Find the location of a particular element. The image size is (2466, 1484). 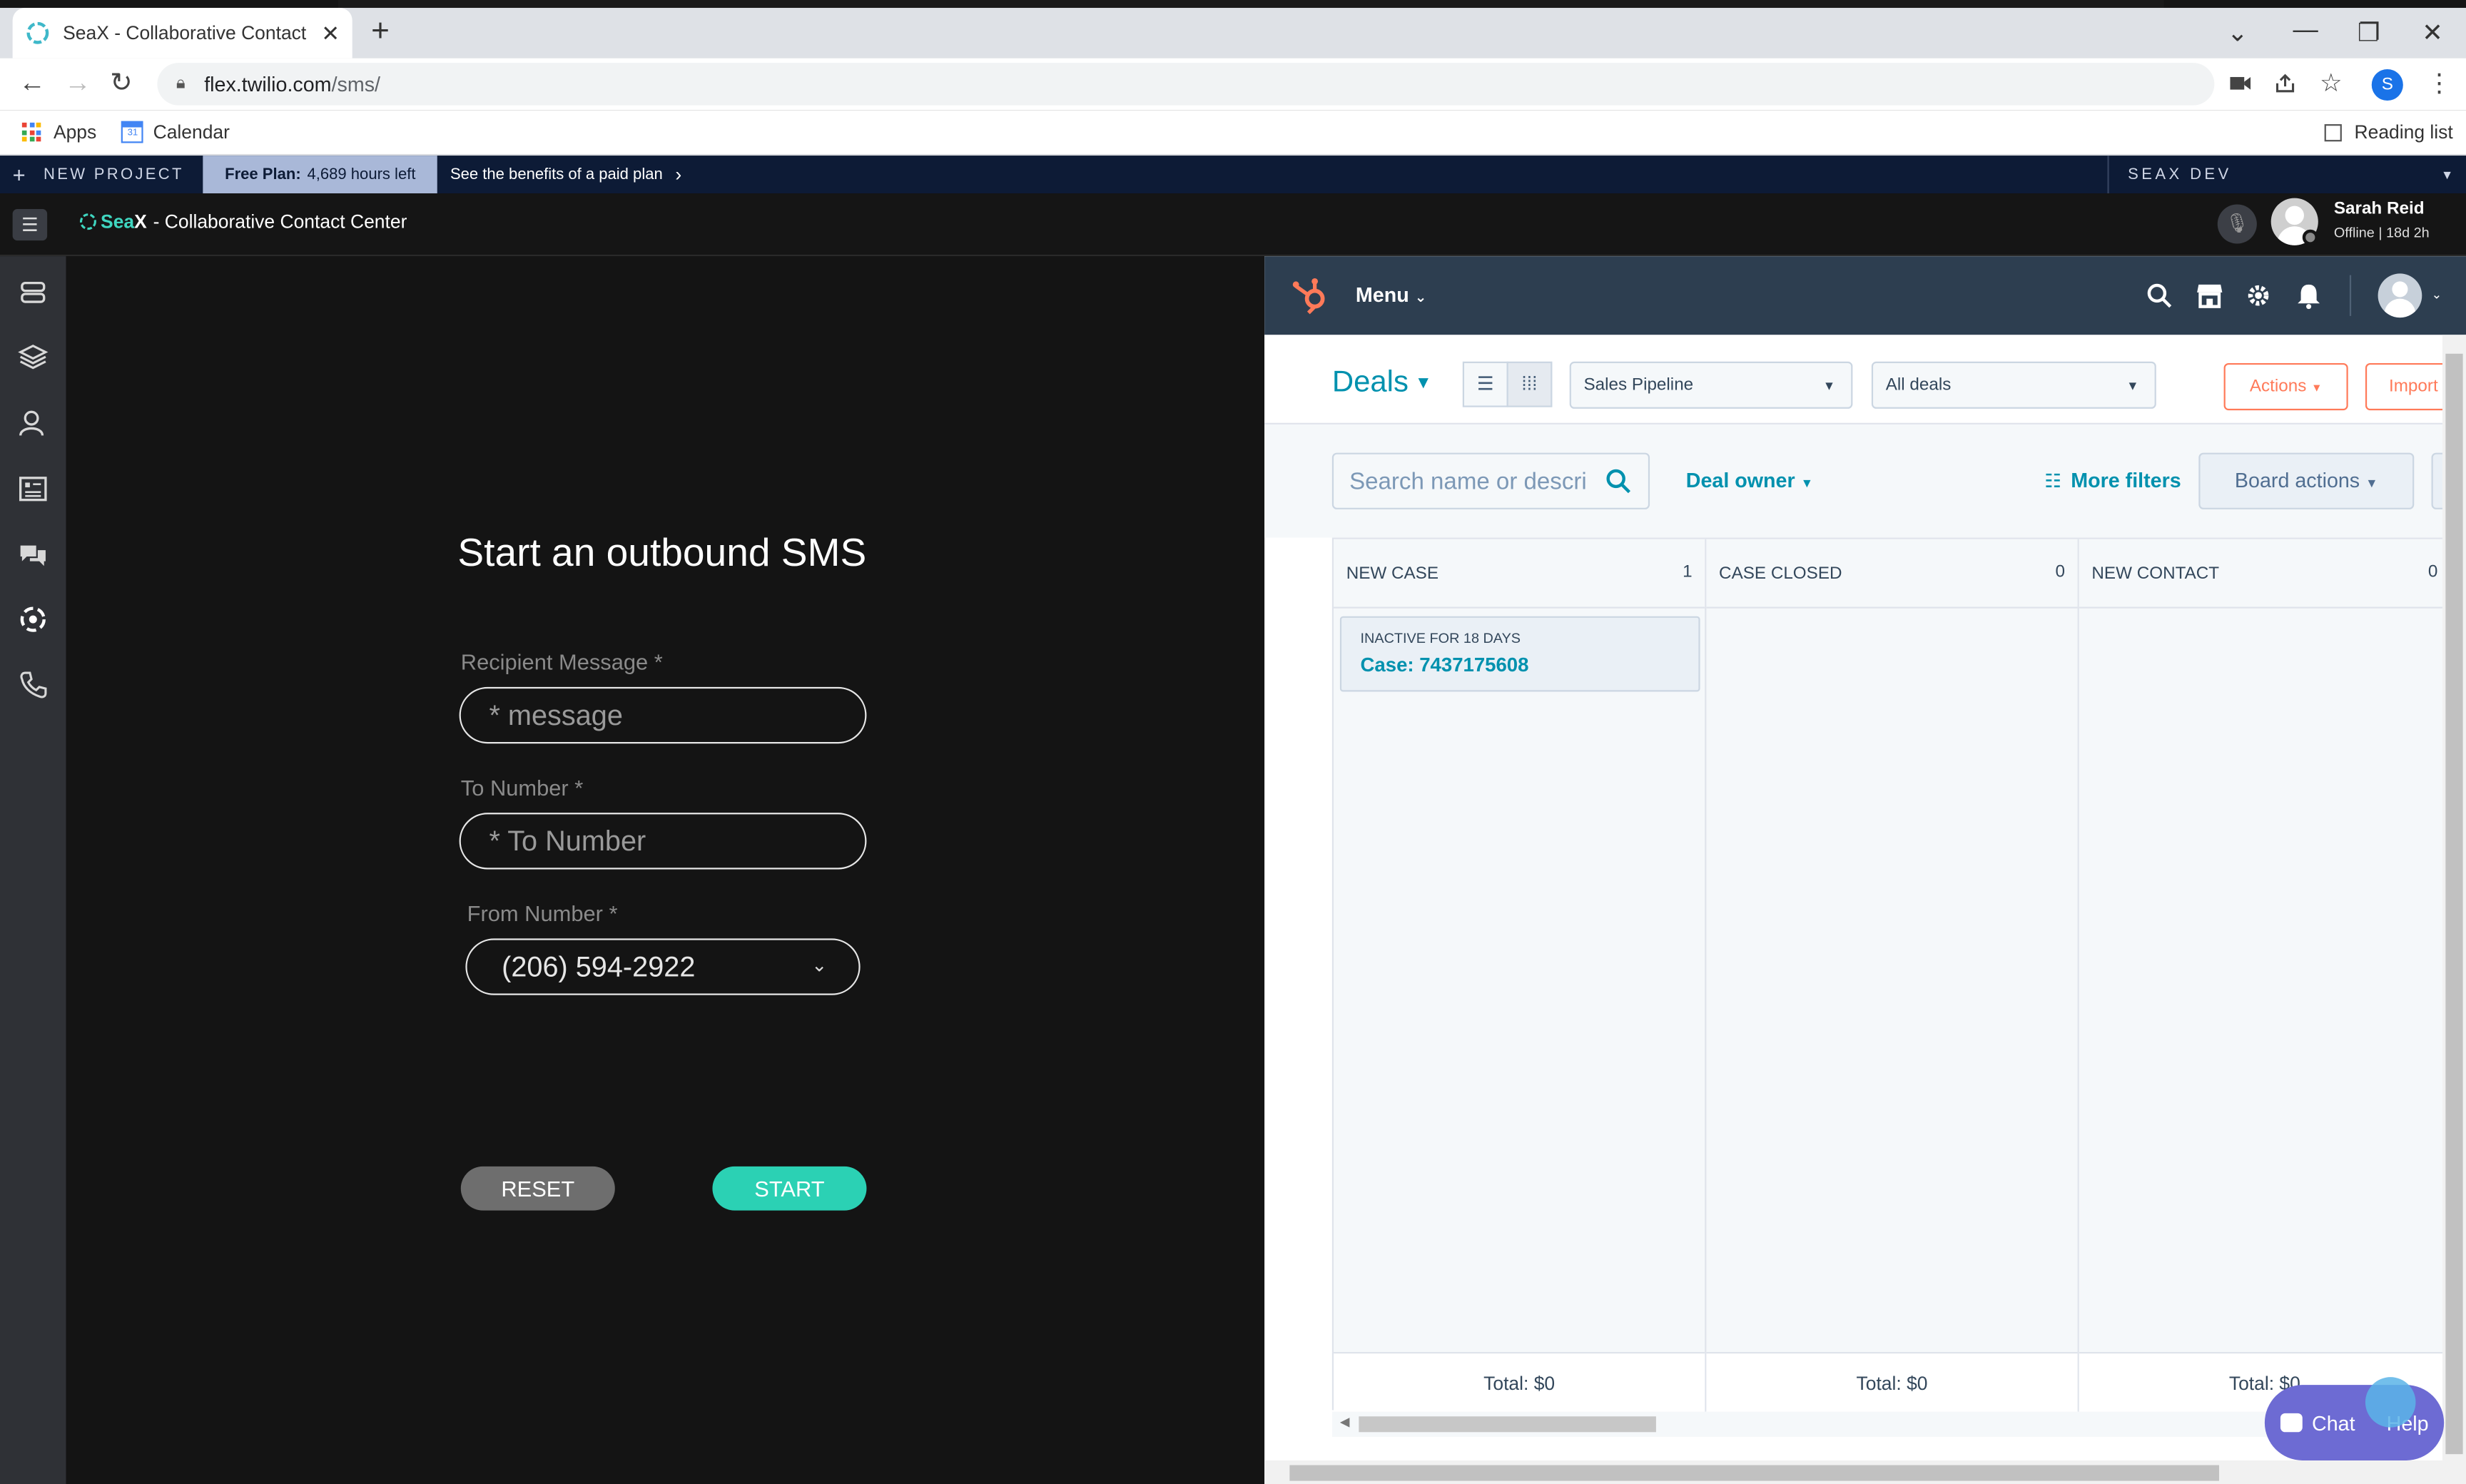

new-project-button: + NEW PROJECT is located at coordinates (101, 174).